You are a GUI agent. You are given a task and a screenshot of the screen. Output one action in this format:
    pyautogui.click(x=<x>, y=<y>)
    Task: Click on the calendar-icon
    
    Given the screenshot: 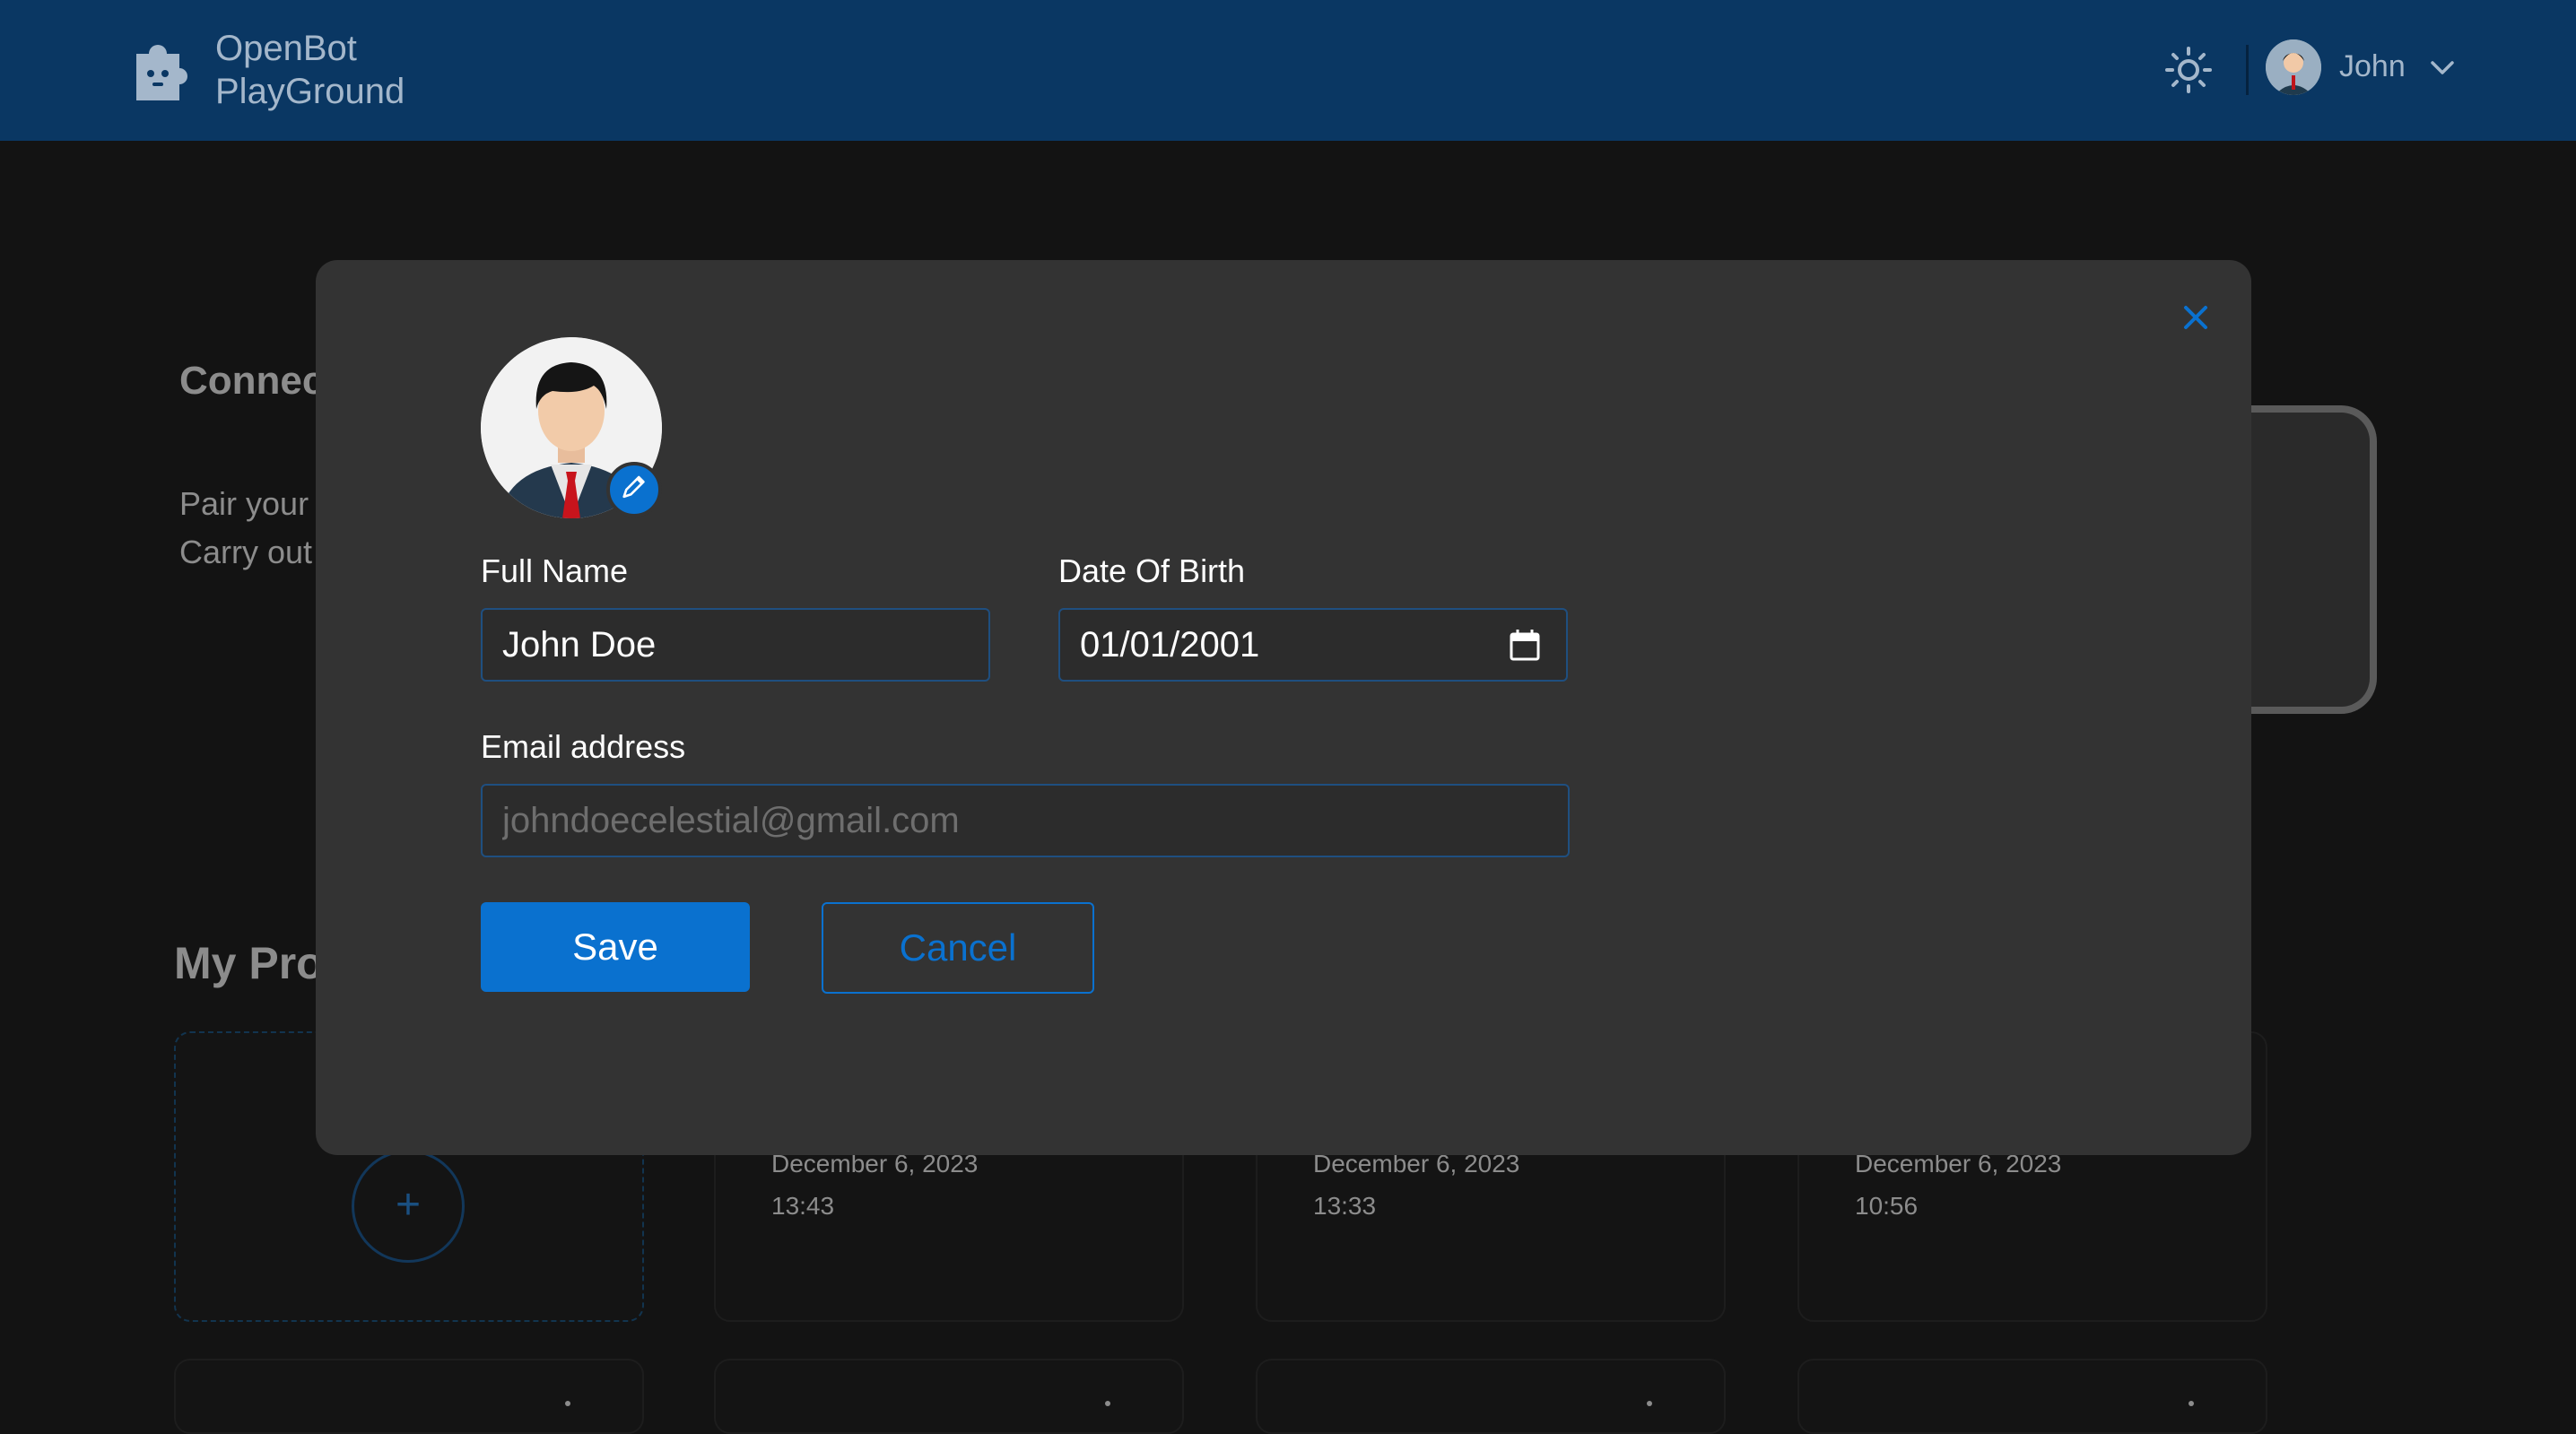 What is the action you would take?
    pyautogui.click(x=1525, y=645)
    